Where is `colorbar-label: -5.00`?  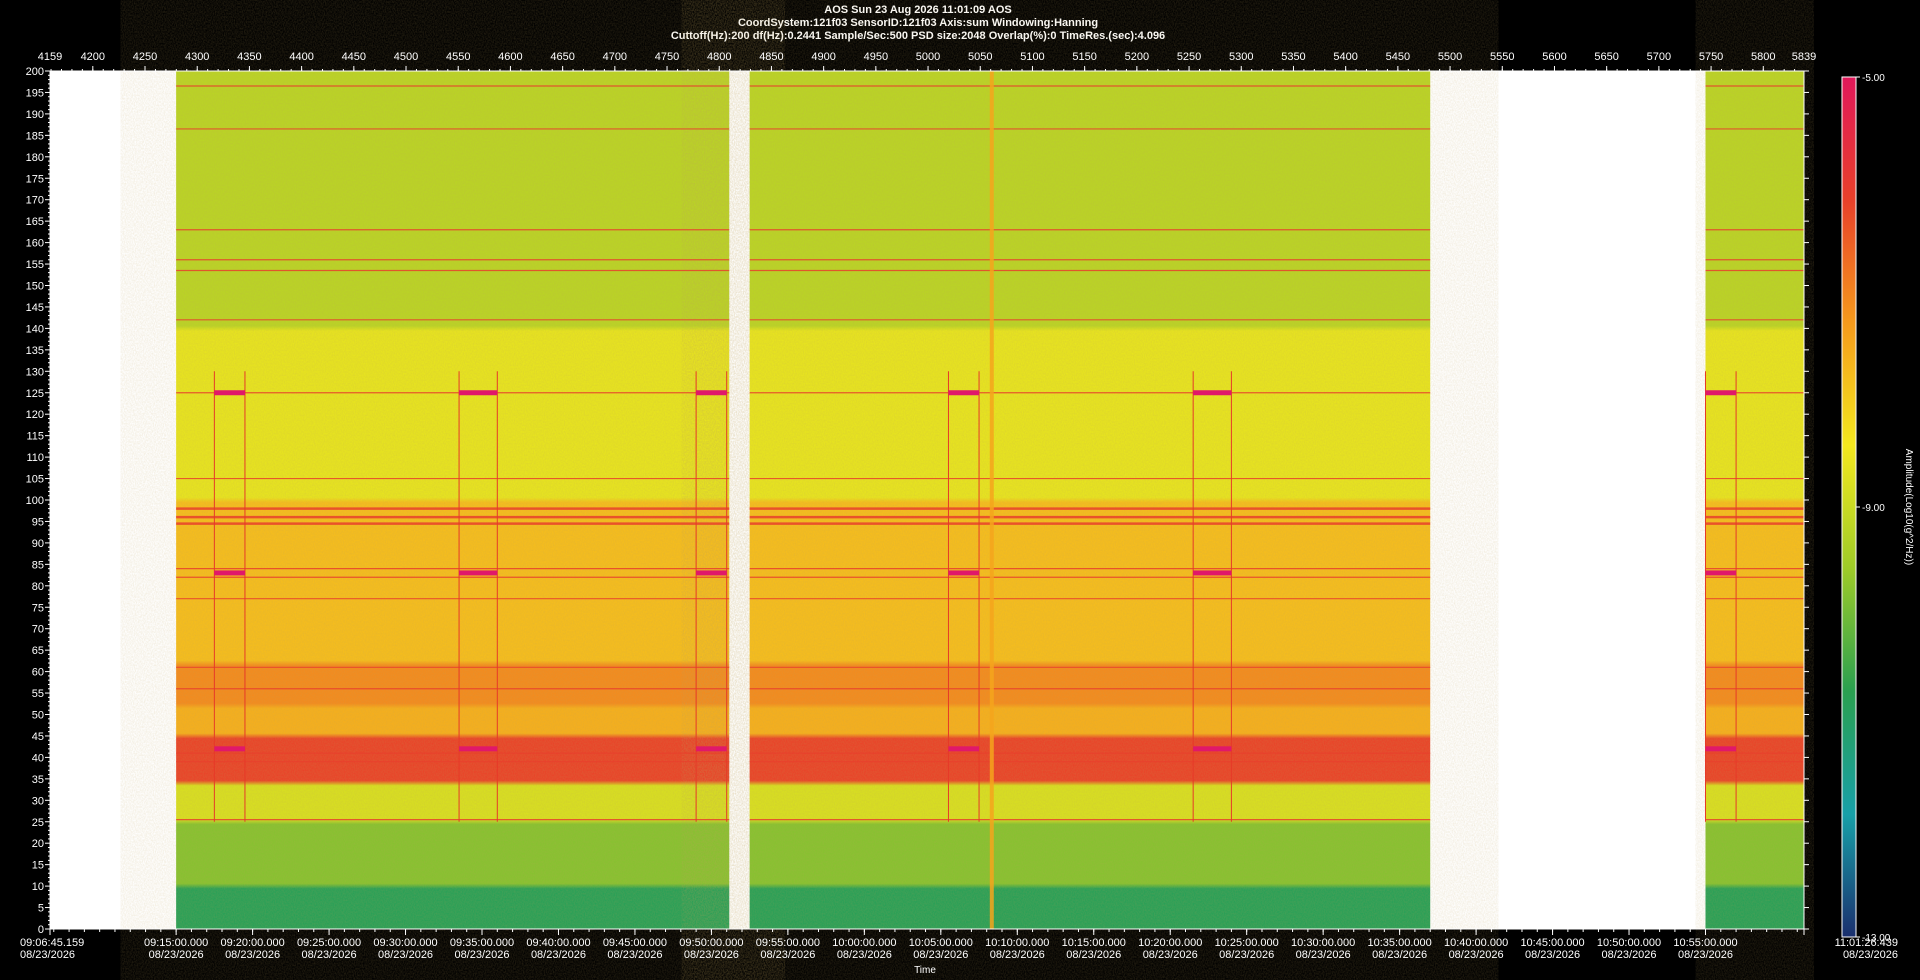
colorbar-label: -5.00 is located at coordinates (1873, 78).